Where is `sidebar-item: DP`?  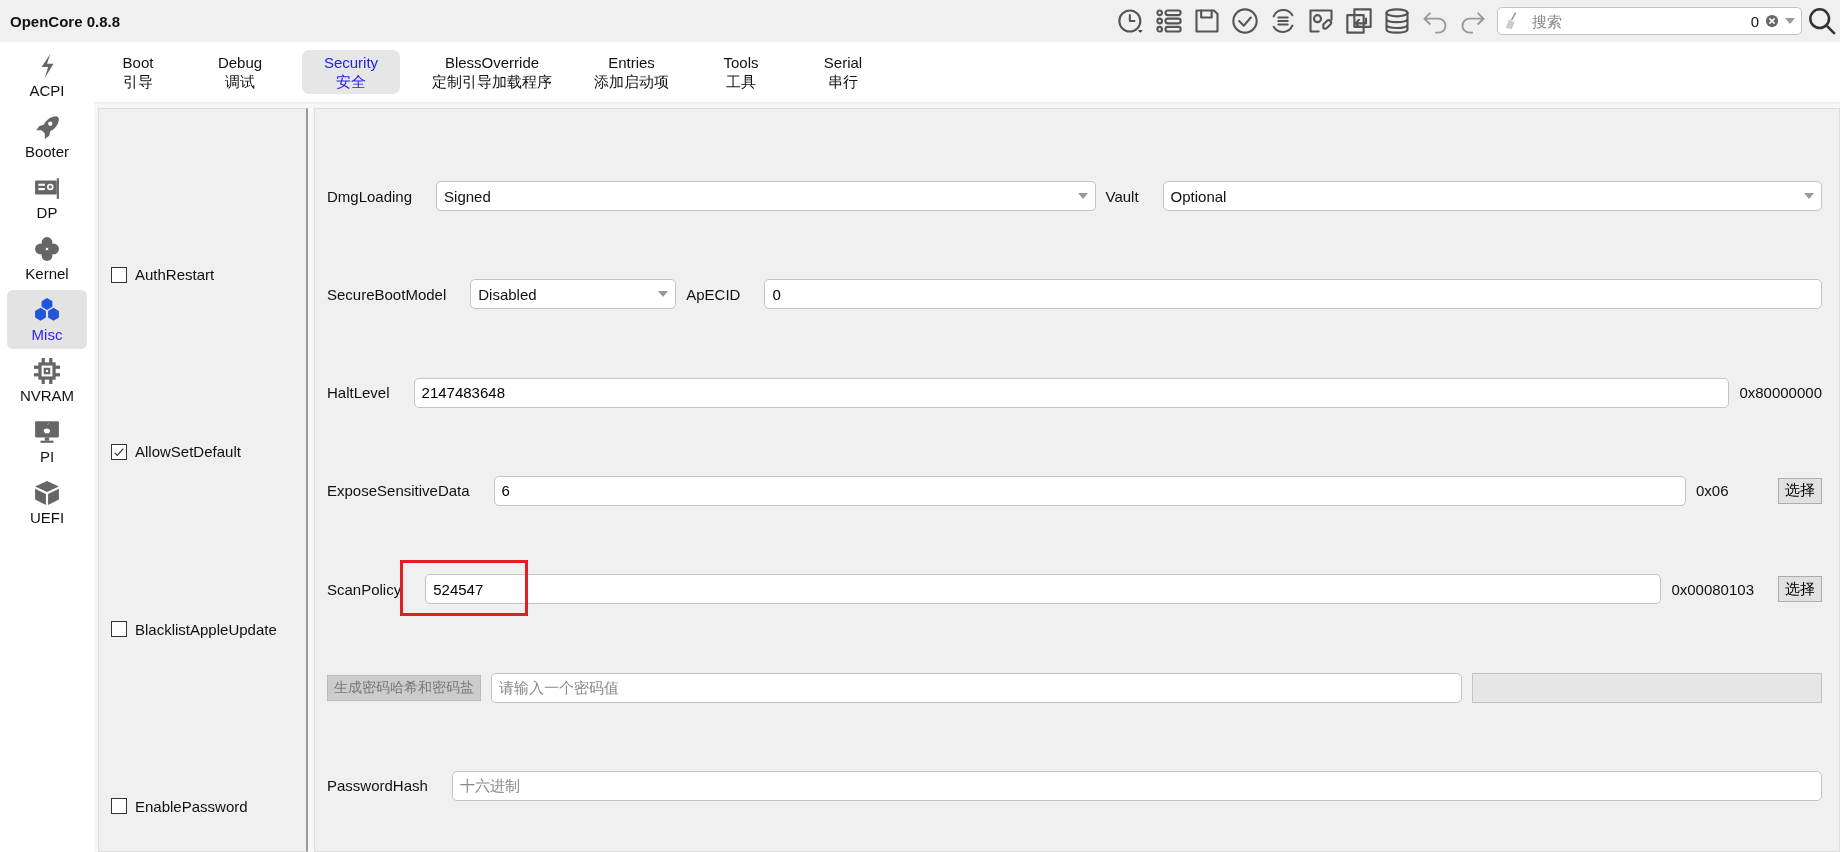 sidebar-item: DP is located at coordinates (47, 197).